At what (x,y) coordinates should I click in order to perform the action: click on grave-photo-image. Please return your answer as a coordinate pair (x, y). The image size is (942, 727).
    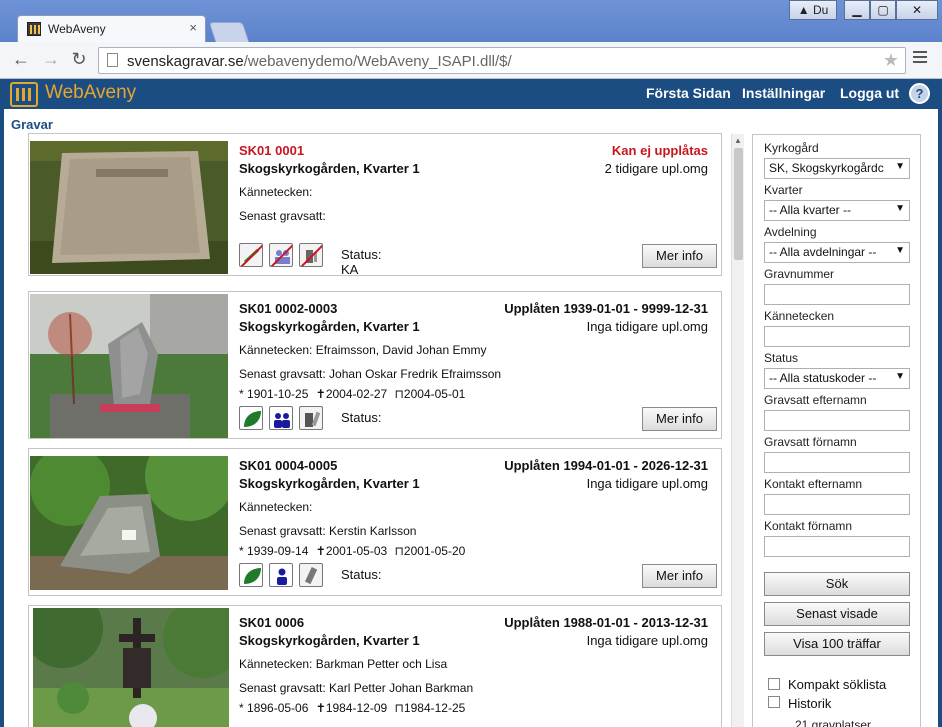
    Looking at the image, I should click on (129, 366).